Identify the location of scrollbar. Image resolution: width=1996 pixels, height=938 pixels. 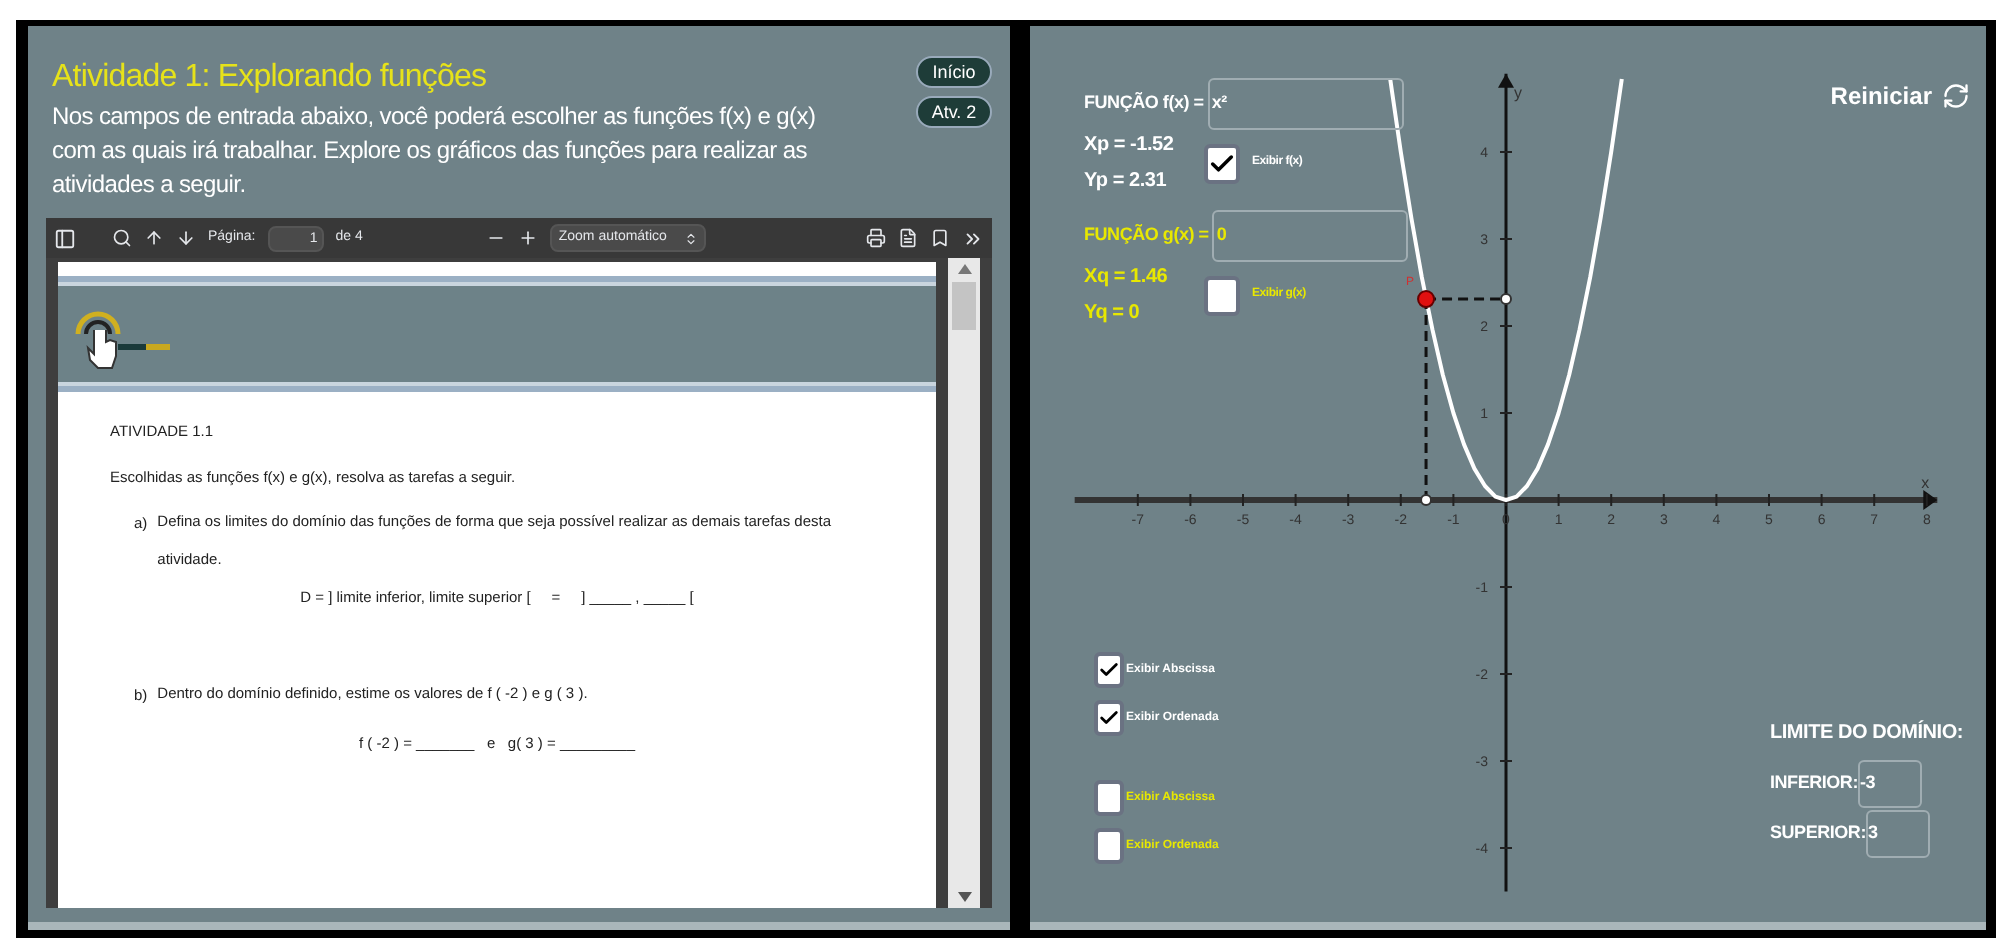
(964, 583).